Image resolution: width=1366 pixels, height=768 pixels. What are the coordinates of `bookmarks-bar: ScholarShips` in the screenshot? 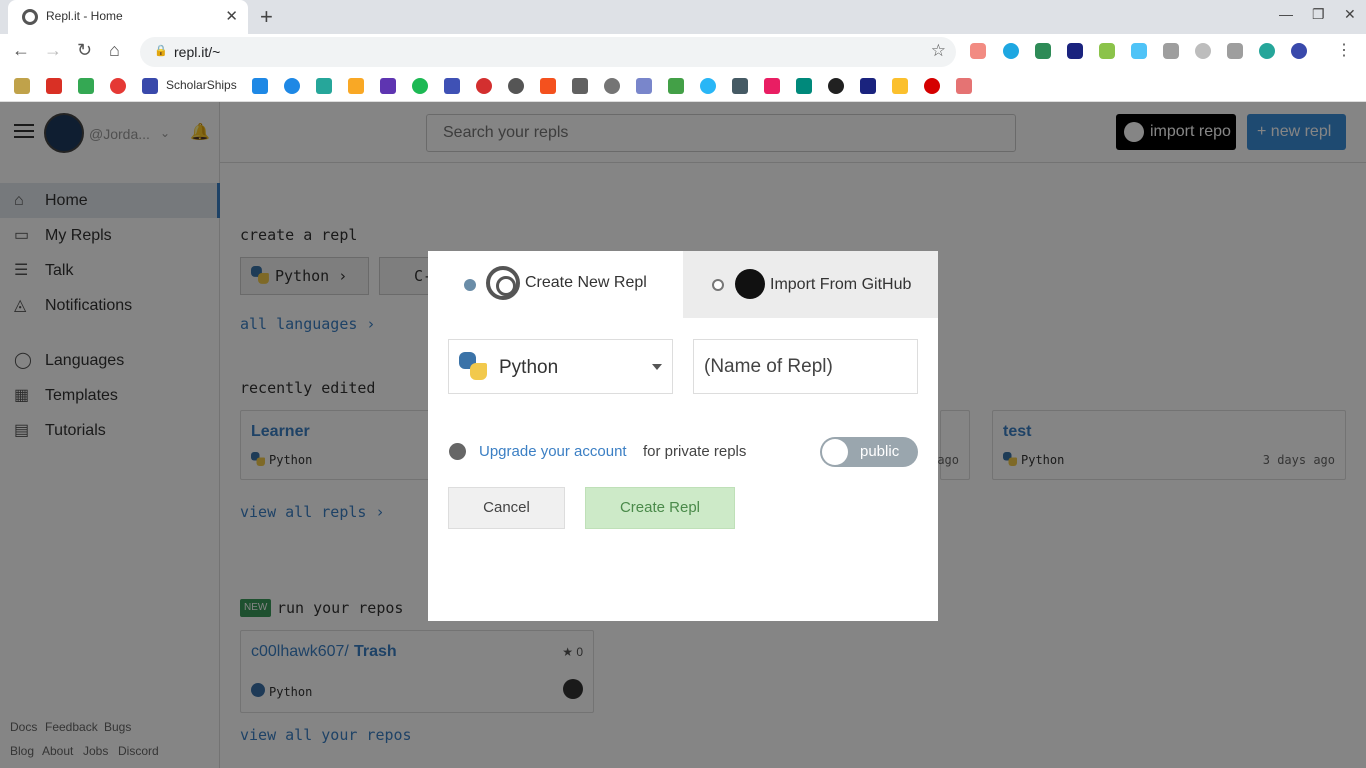 It's located at (683, 86).